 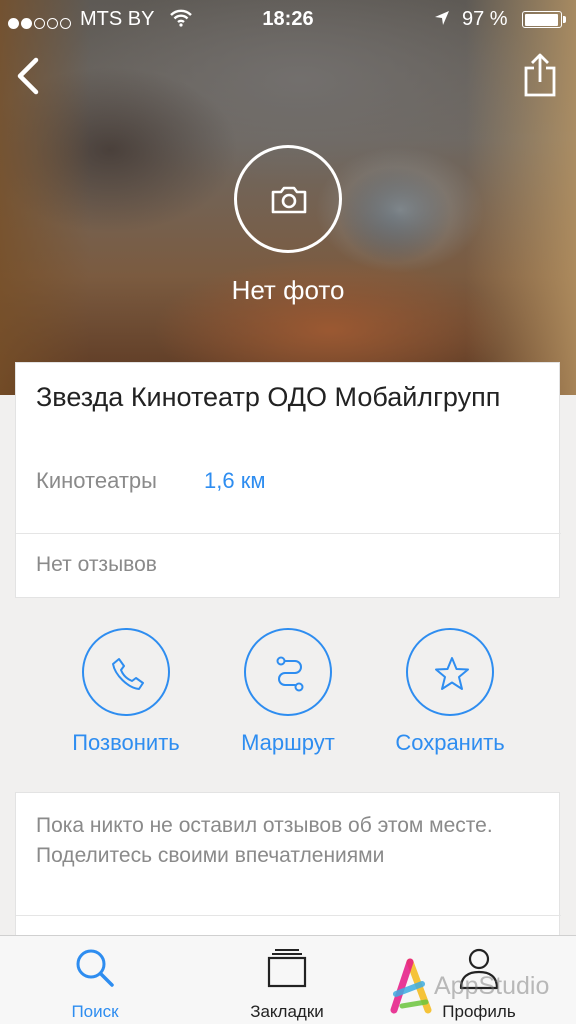 I want to click on place-title: Звезда Кинотеатр ОДО Мобайлгрупп, so click(x=268, y=397).